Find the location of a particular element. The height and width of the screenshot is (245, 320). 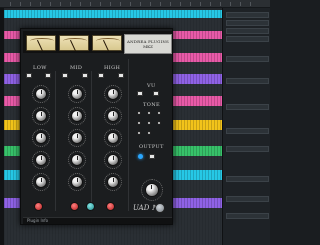

power-icon is located at coordinates (140, 156).